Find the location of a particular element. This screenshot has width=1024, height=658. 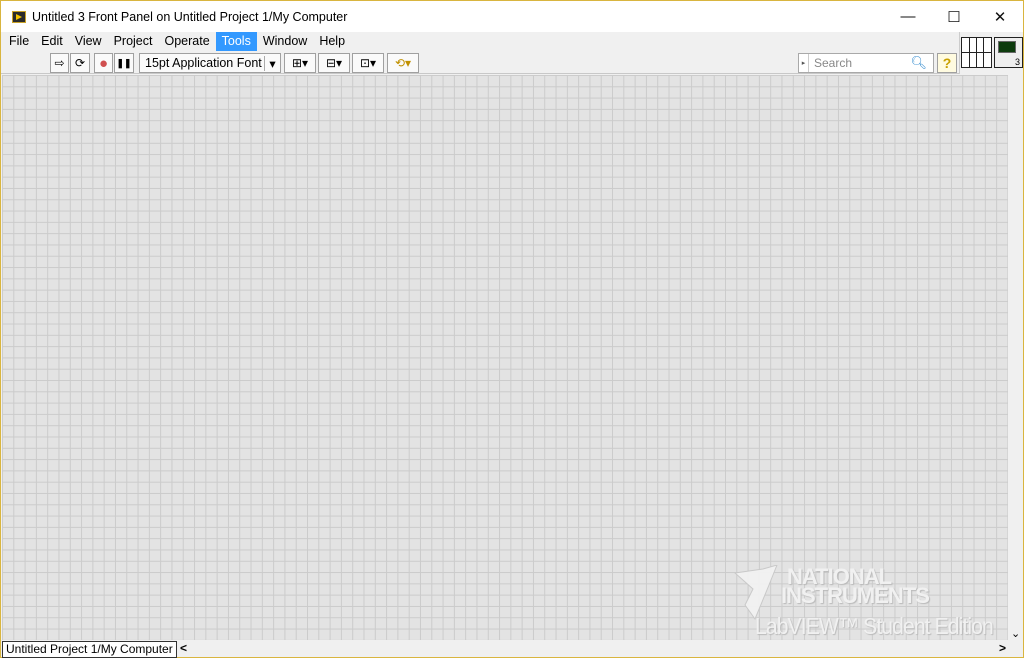

vi-icon: 3 is located at coordinates (1008, 52).